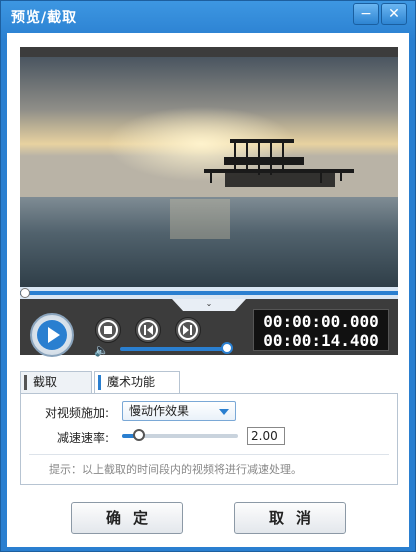 This screenshot has height=552, width=416. What do you see at coordinates (159, 411) in the screenshot?
I see `effect-value: 慢动作效果` at bounding box center [159, 411].